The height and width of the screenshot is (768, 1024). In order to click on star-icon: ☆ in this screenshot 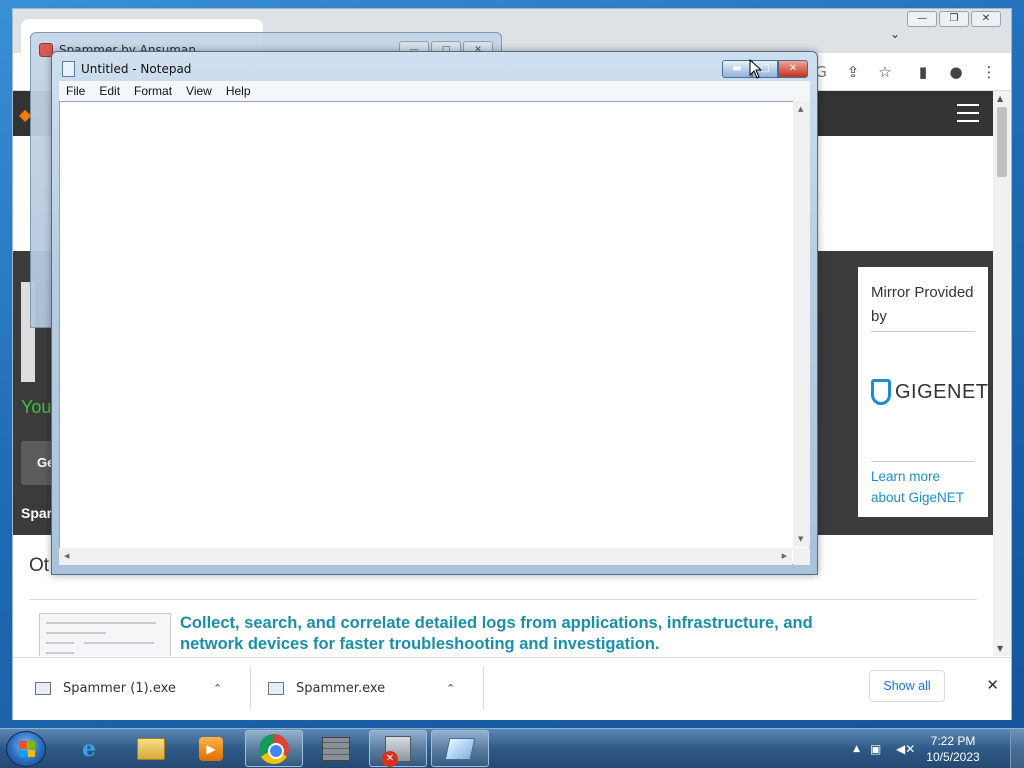, I will do `click(885, 72)`.